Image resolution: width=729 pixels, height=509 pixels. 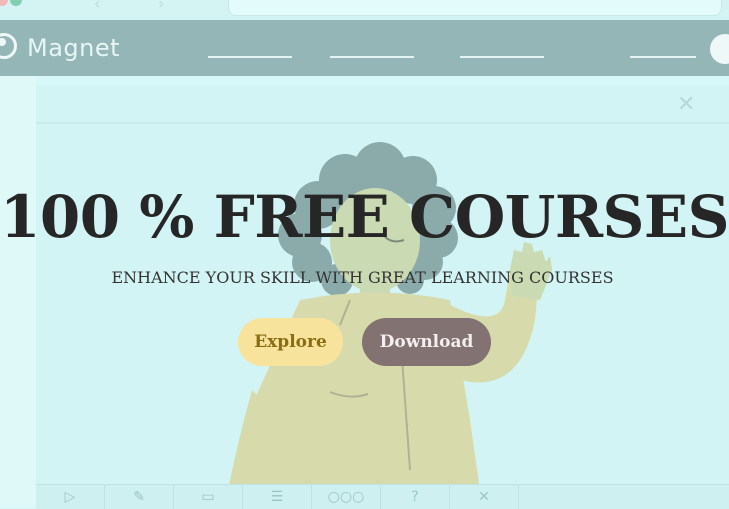 I want to click on bottom-toolbar: ▷ ✎ ▭ ☰ ○○○ ? ✕, so click(x=382, y=496).